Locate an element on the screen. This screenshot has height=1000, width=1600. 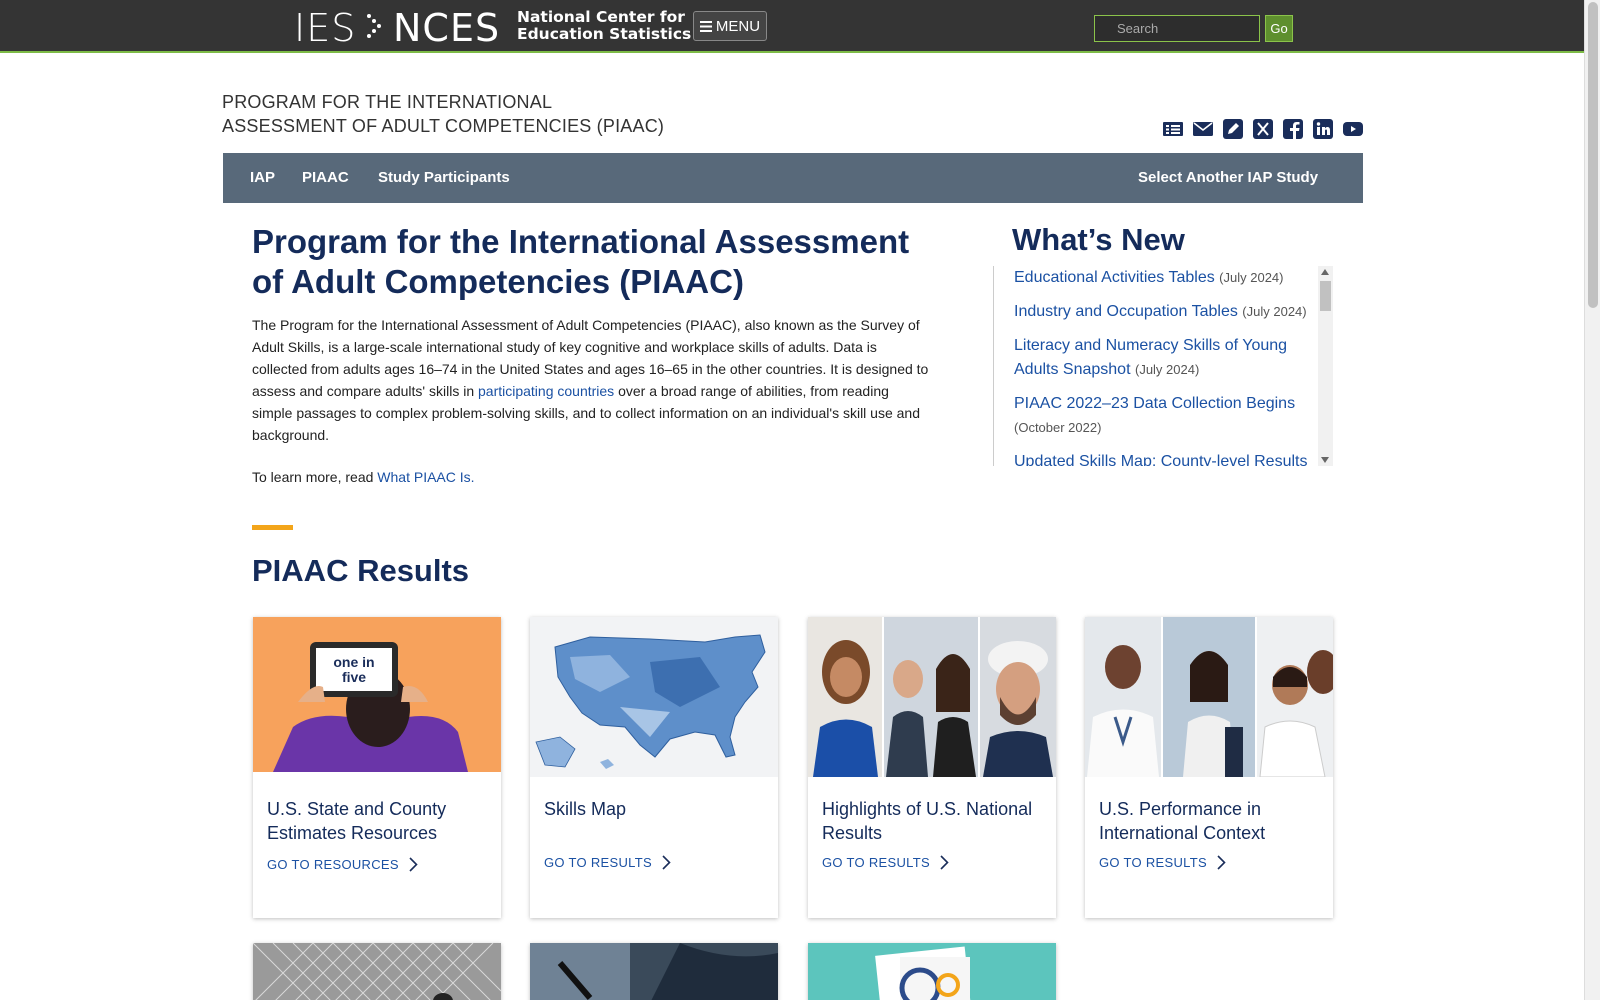
tablet-text-line2: five is located at coordinates (354, 677).